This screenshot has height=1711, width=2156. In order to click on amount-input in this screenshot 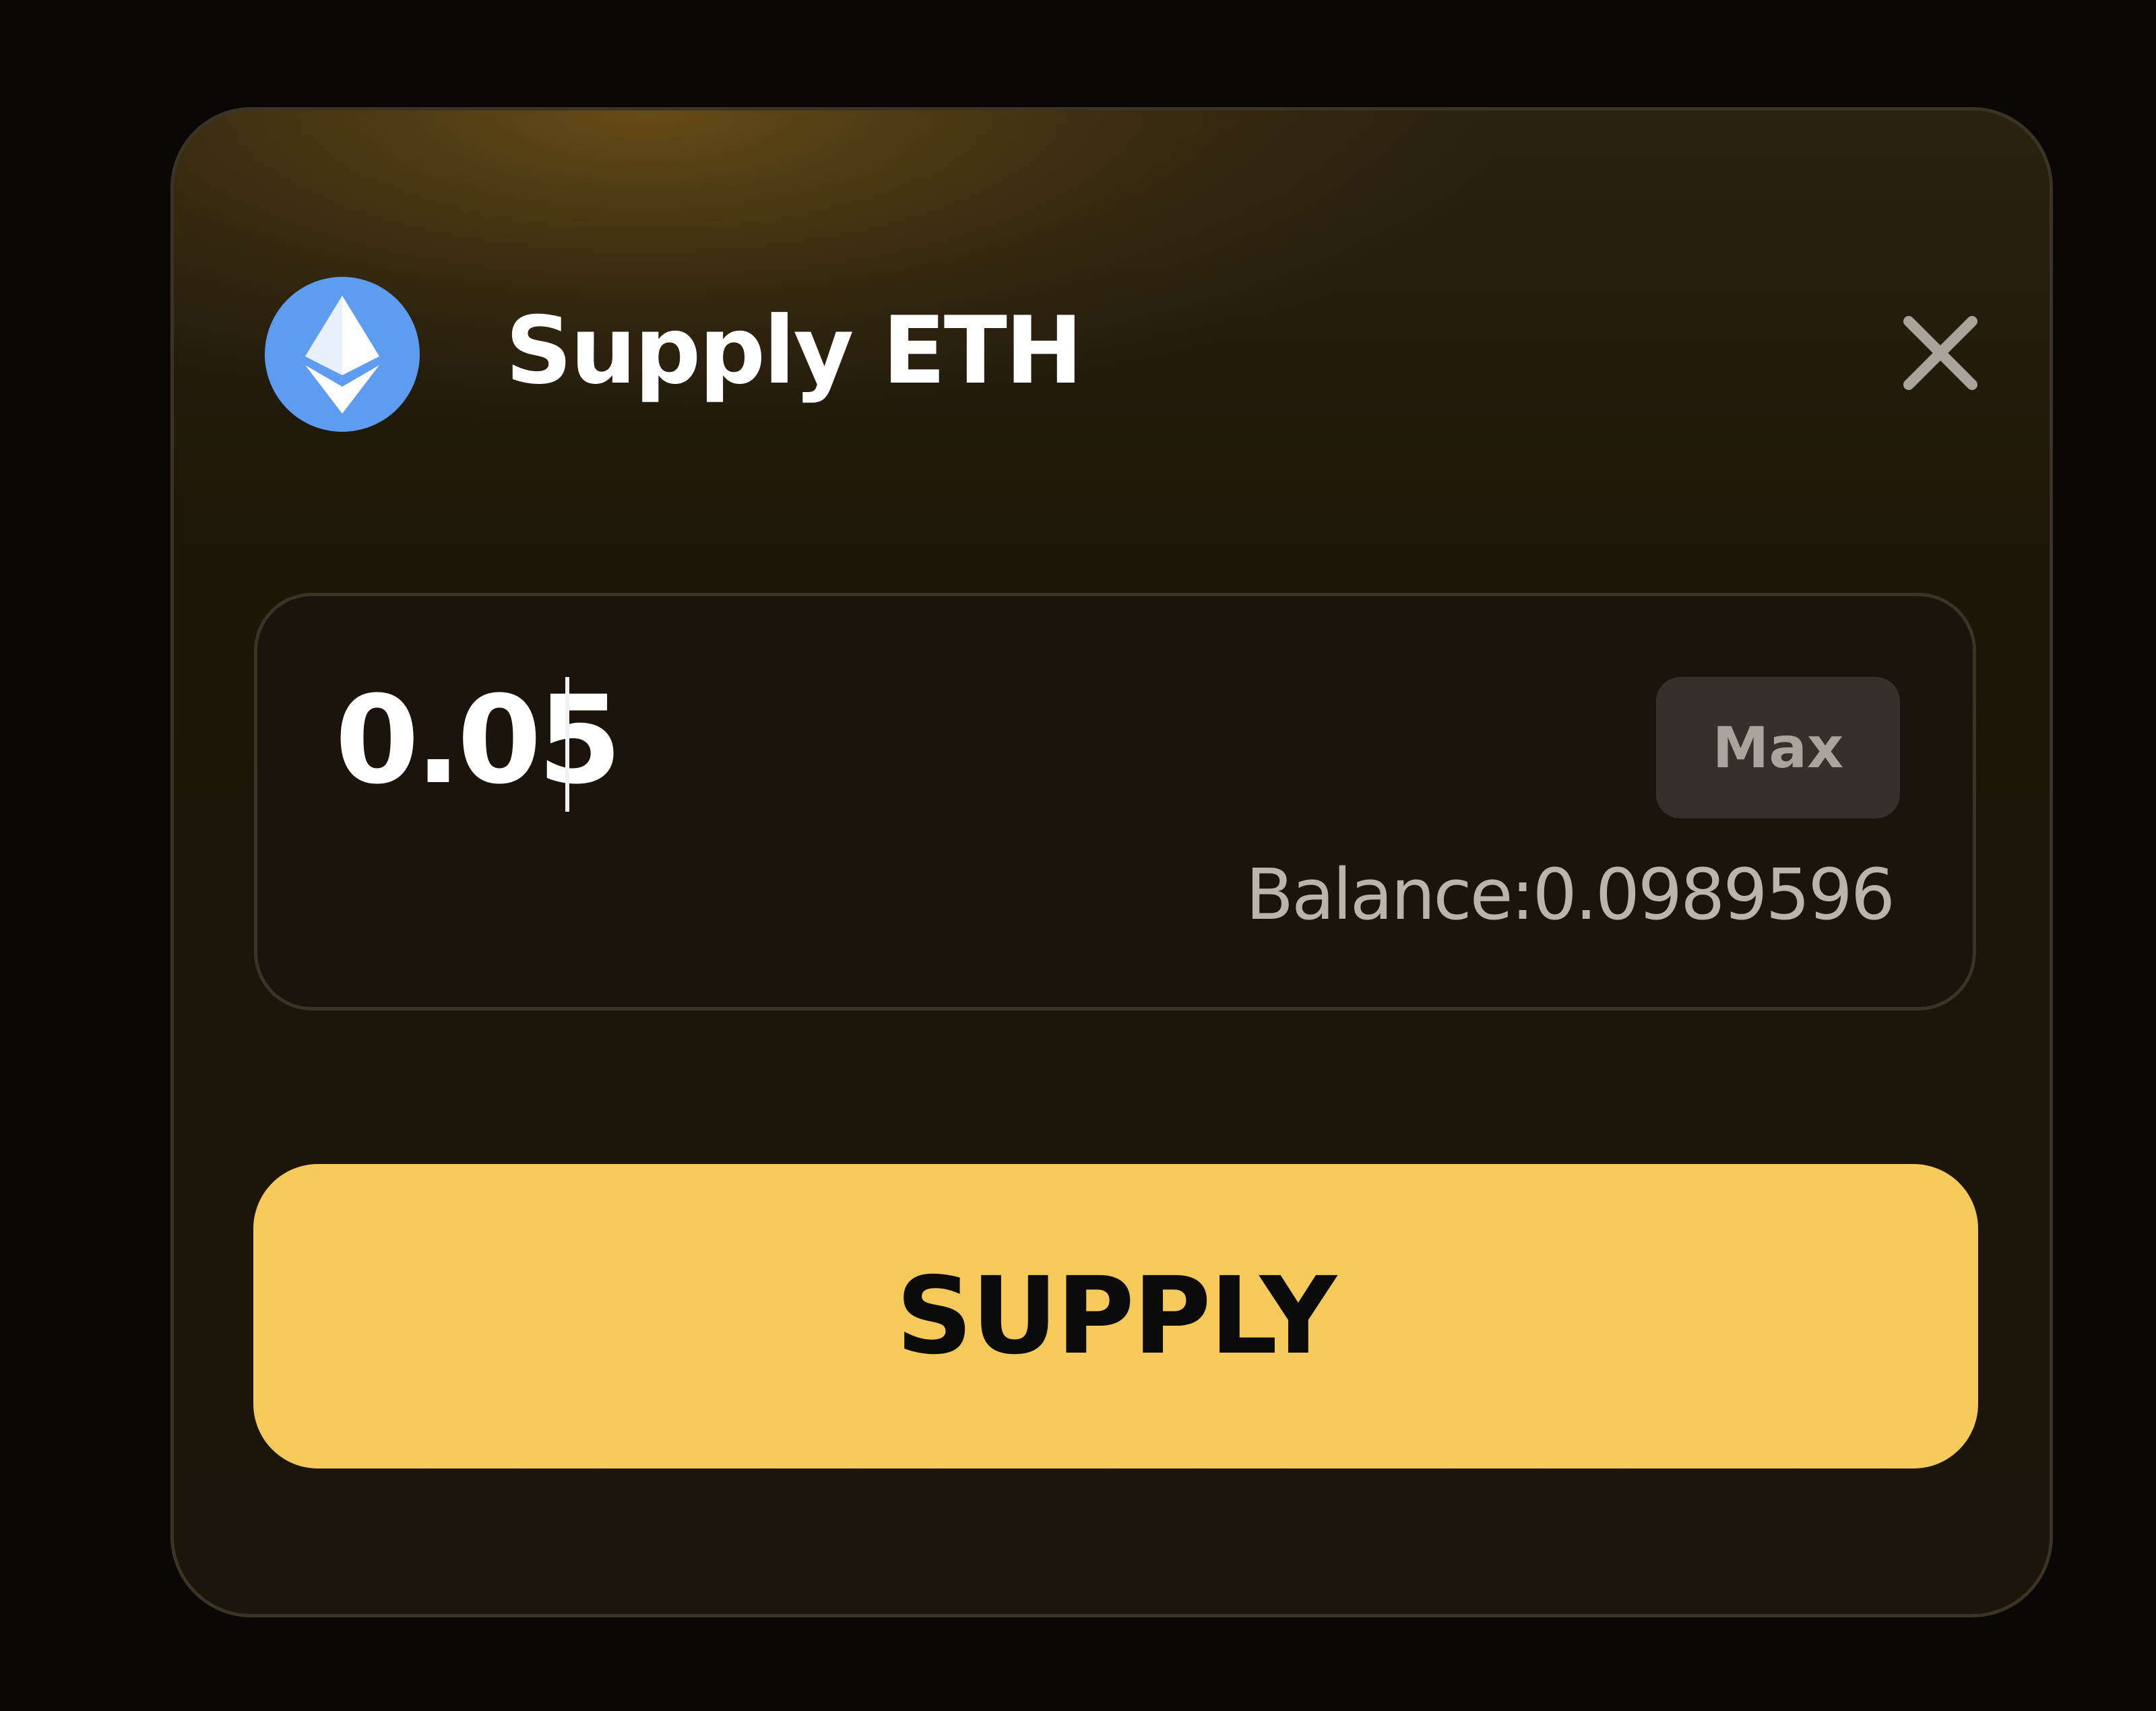, I will do `click(907, 741)`.